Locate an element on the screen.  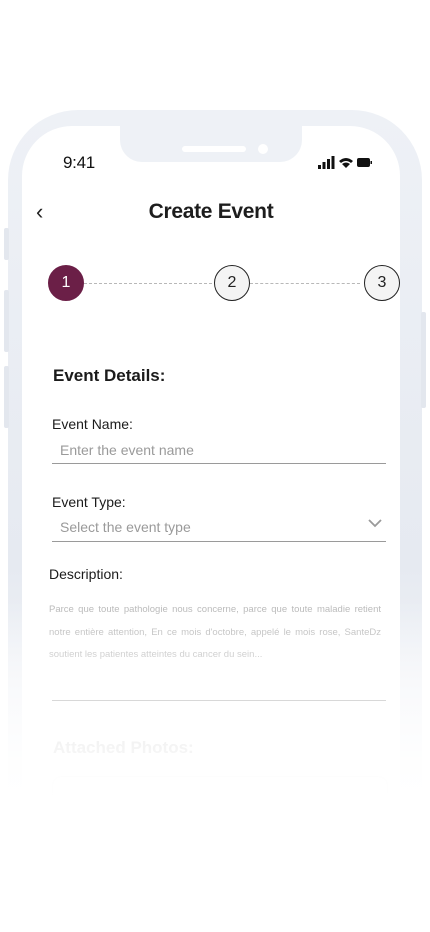
event-type-label: Event Type: is located at coordinates (89, 502).